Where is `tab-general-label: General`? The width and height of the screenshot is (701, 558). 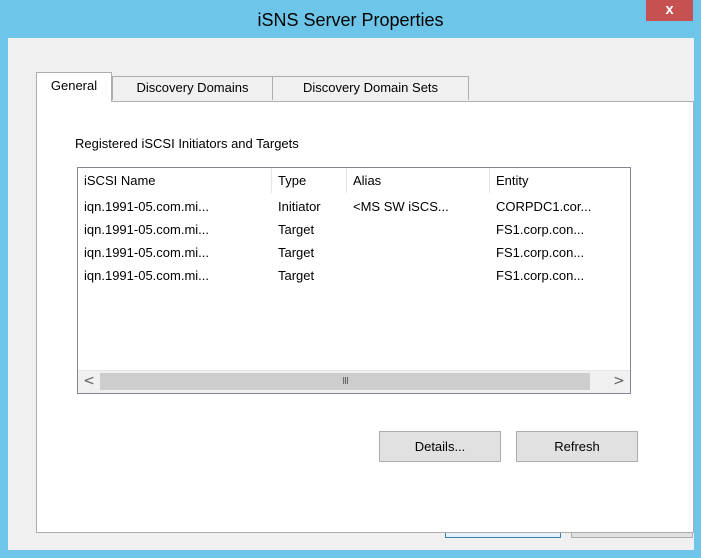 tab-general-label: General is located at coordinates (74, 85).